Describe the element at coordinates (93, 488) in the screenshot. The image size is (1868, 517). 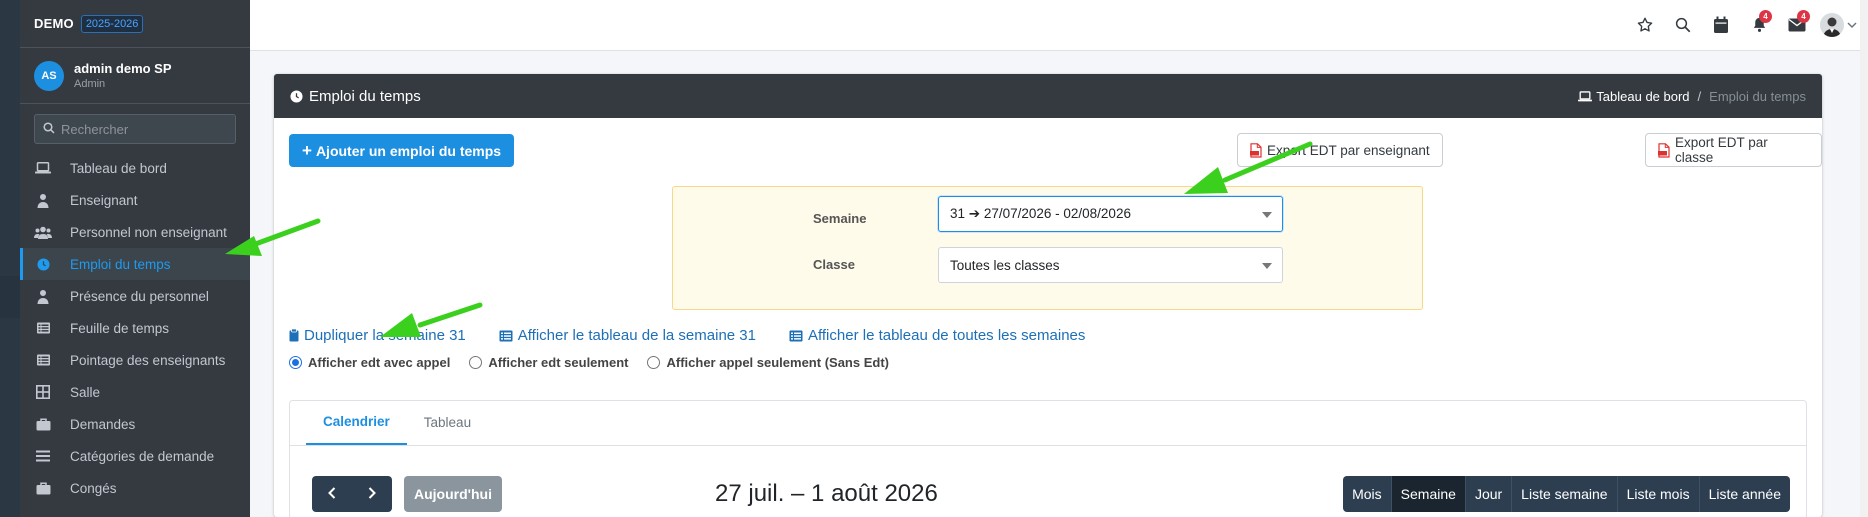
I see `sidebar-item-label: Congés` at that location.